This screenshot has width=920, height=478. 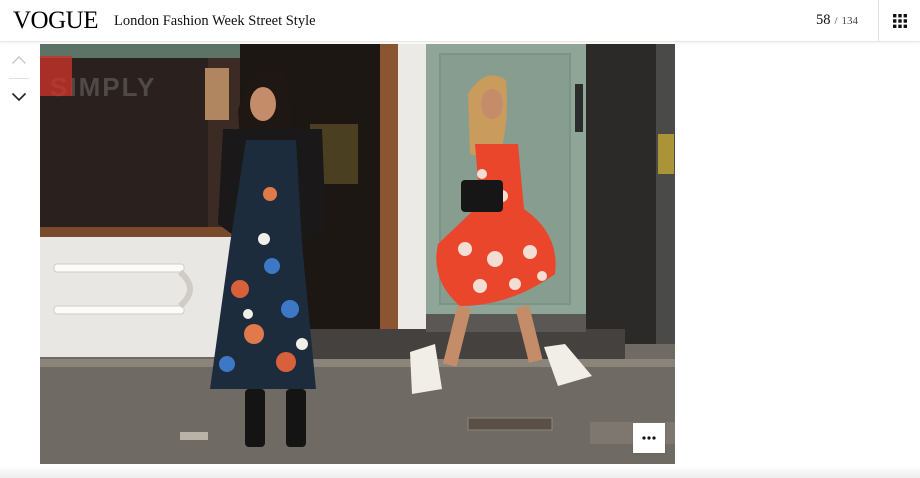 I want to click on bottom-fade, so click(x=460, y=472).